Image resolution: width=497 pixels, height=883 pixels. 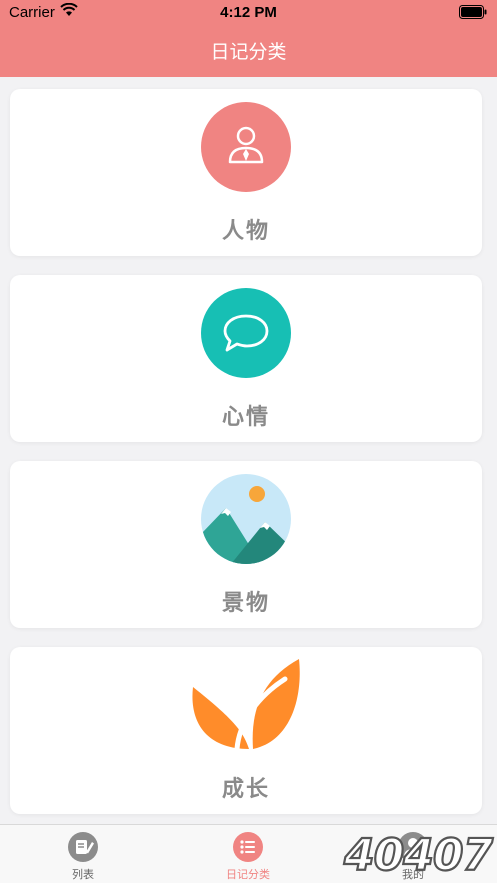 I want to click on tab-label: 列表, so click(x=83, y=874).